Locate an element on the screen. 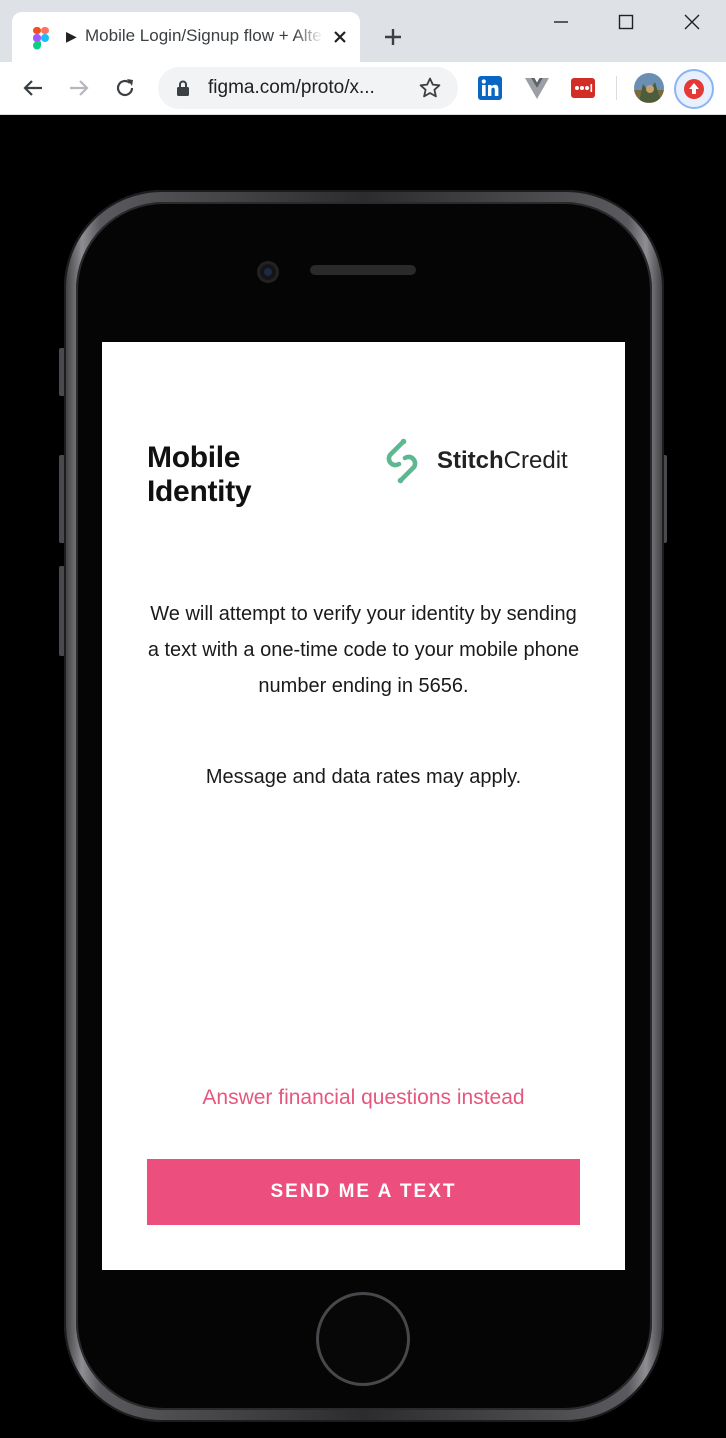 This screenshot has height=1438, width=726. close-tab-icon is located at coordinates (340, 37).